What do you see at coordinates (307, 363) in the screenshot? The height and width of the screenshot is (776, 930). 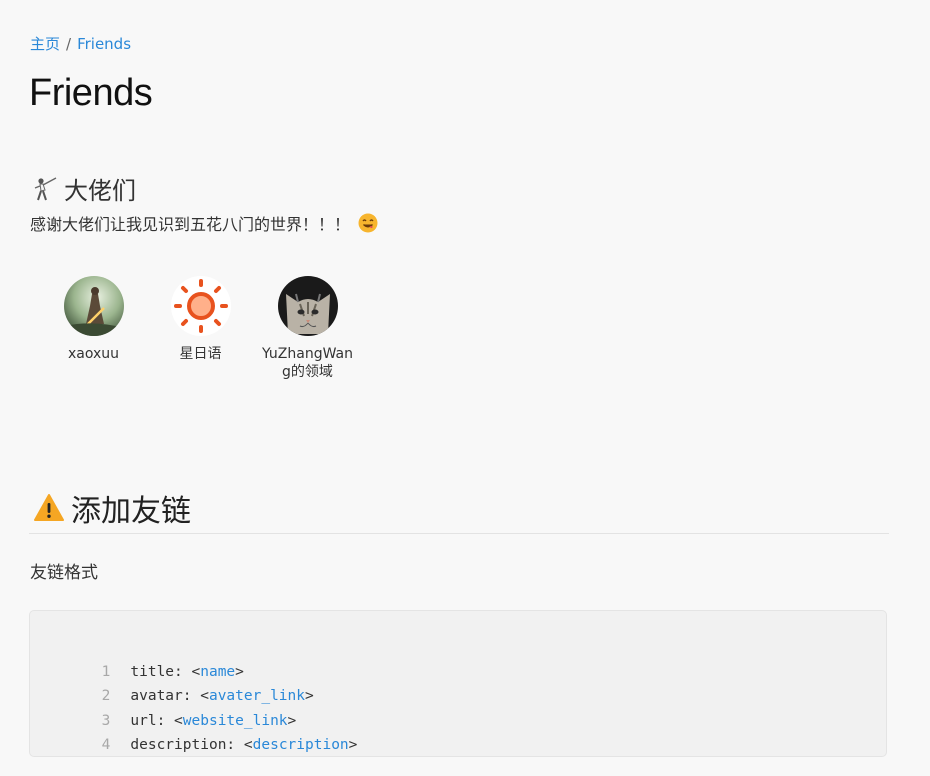 I see `friend-name: YuZhangWang的领域` at bounding box center [307, 363].